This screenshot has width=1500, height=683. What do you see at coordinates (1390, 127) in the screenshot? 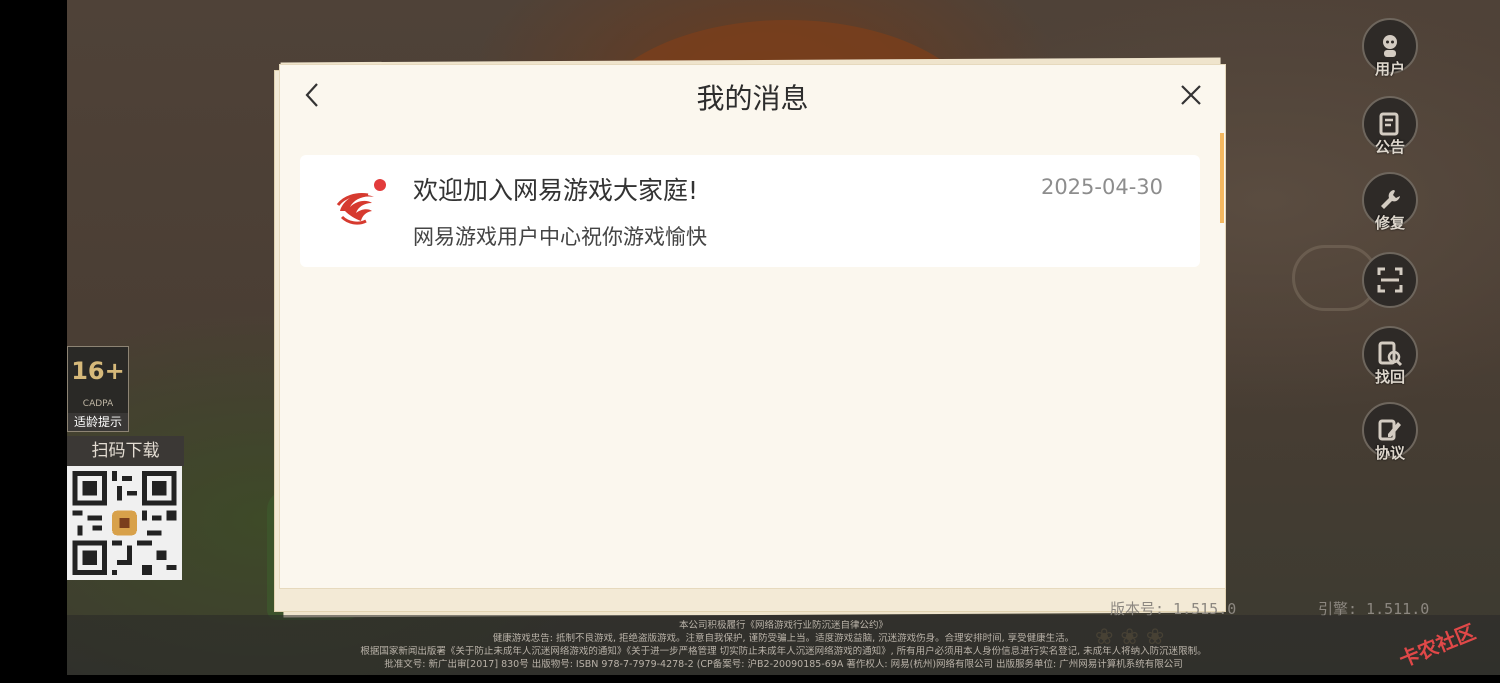
I see `side-button-announcement: 公告` at bounding box center [1390, 127].